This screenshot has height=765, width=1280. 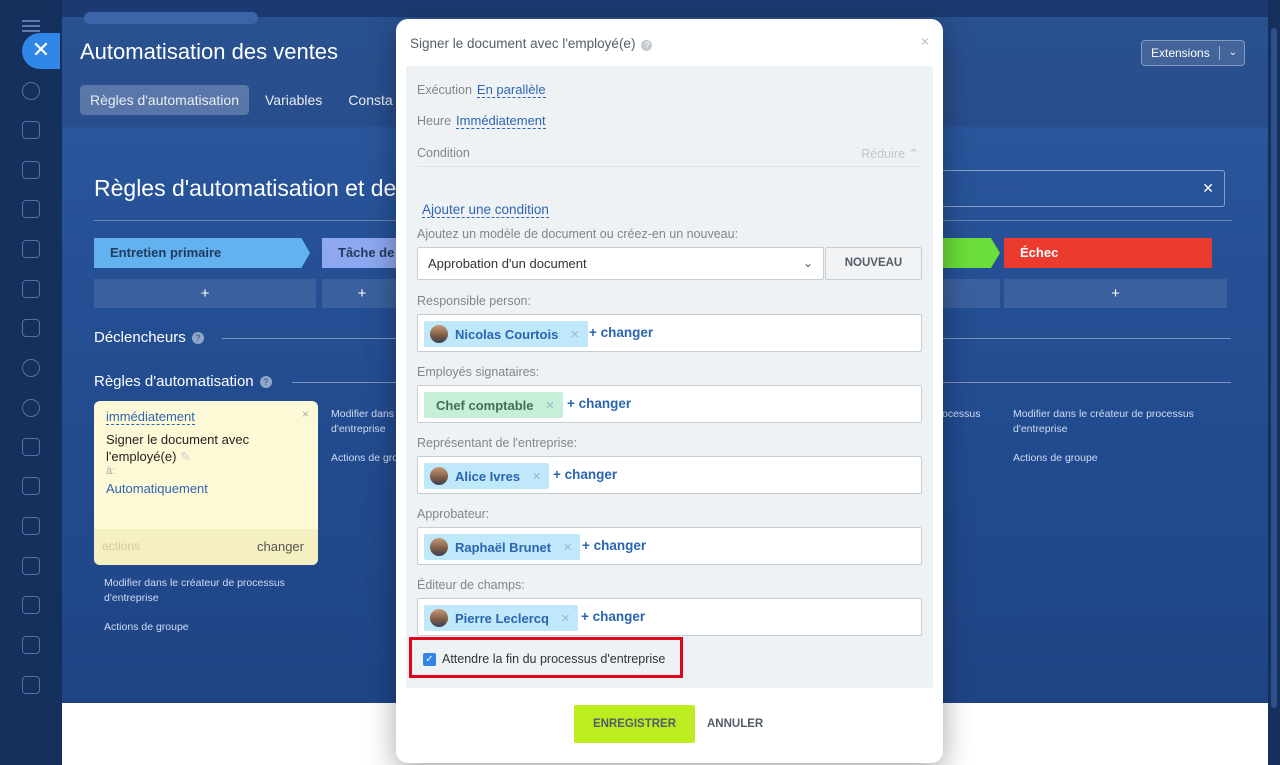 What do you see at coordinates (883, 154) in the screenshot?
I see `collapse-label: Réduire` at bounding box center [883, 154].